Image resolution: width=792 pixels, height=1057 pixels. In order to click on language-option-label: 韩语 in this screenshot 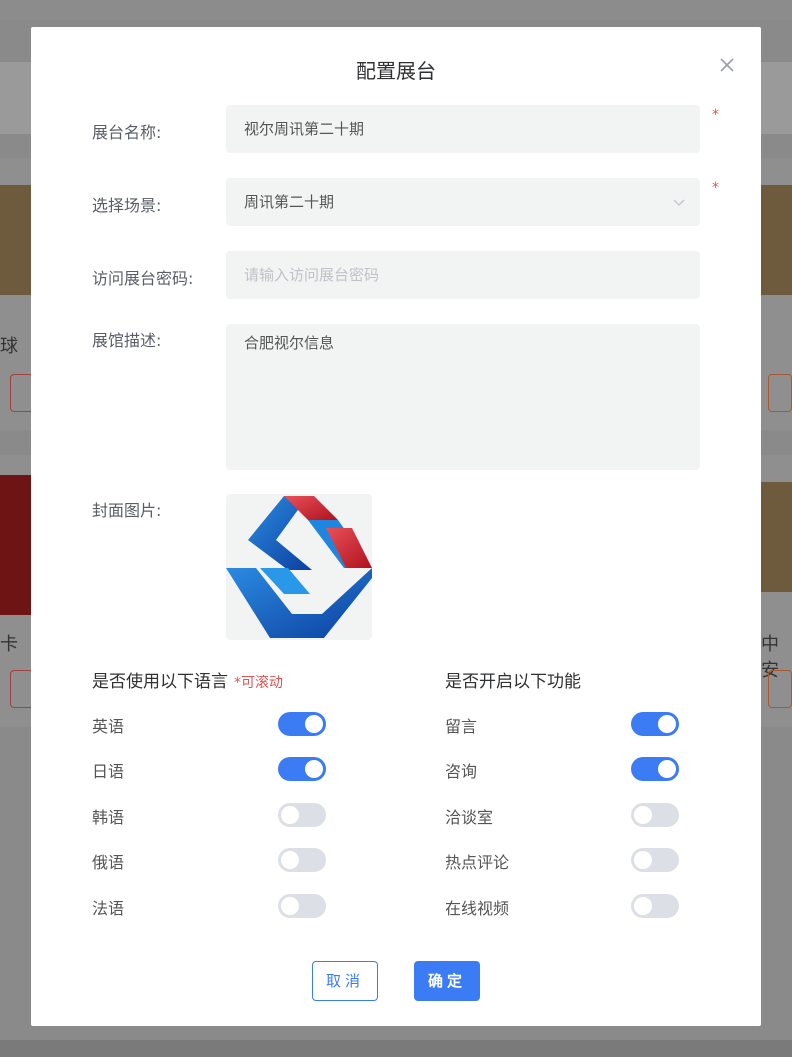, I will do `click(108, 817)`.